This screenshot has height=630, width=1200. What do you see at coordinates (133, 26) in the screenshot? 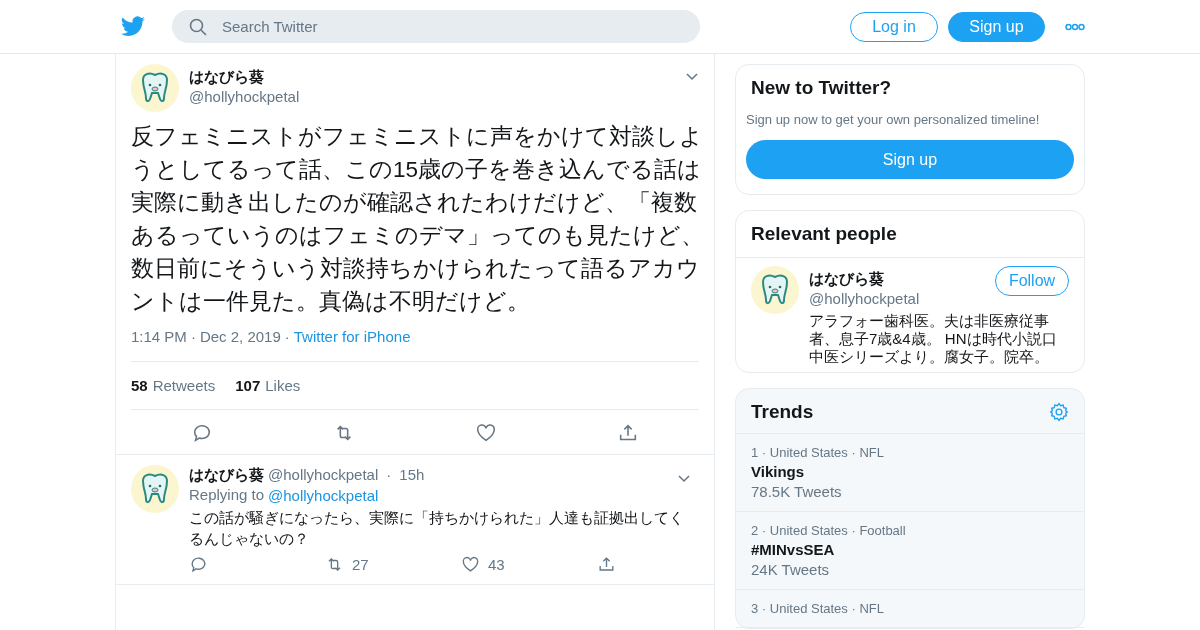
I see `bird-icon` at bounding box center [133, 26].